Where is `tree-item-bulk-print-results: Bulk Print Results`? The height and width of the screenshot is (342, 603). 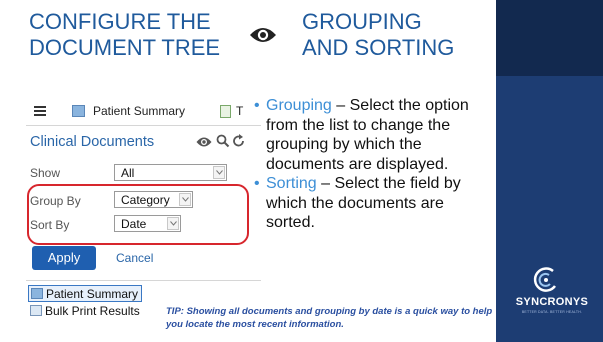
tree-item-bulk-print-results: Bulk Print Results is located at coordinates (84, 311).